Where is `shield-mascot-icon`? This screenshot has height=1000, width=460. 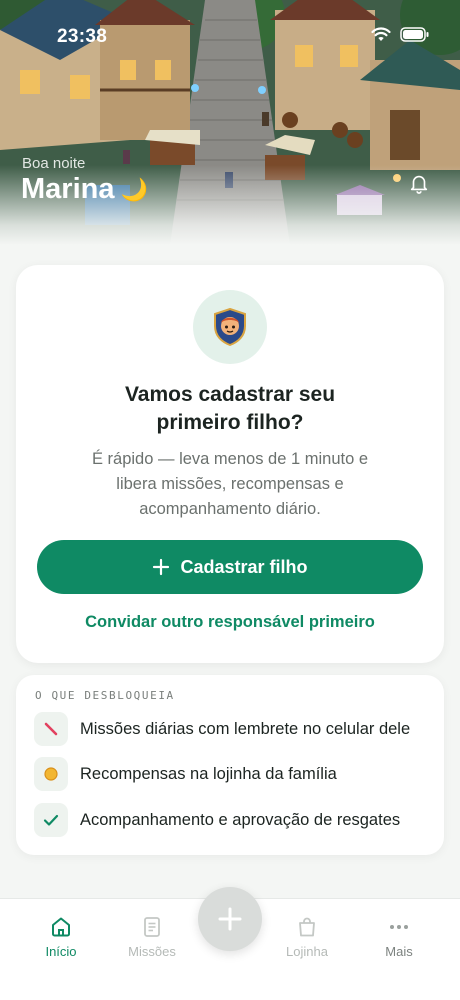 shield-mascot-icon is located at coordinates (230, 327).